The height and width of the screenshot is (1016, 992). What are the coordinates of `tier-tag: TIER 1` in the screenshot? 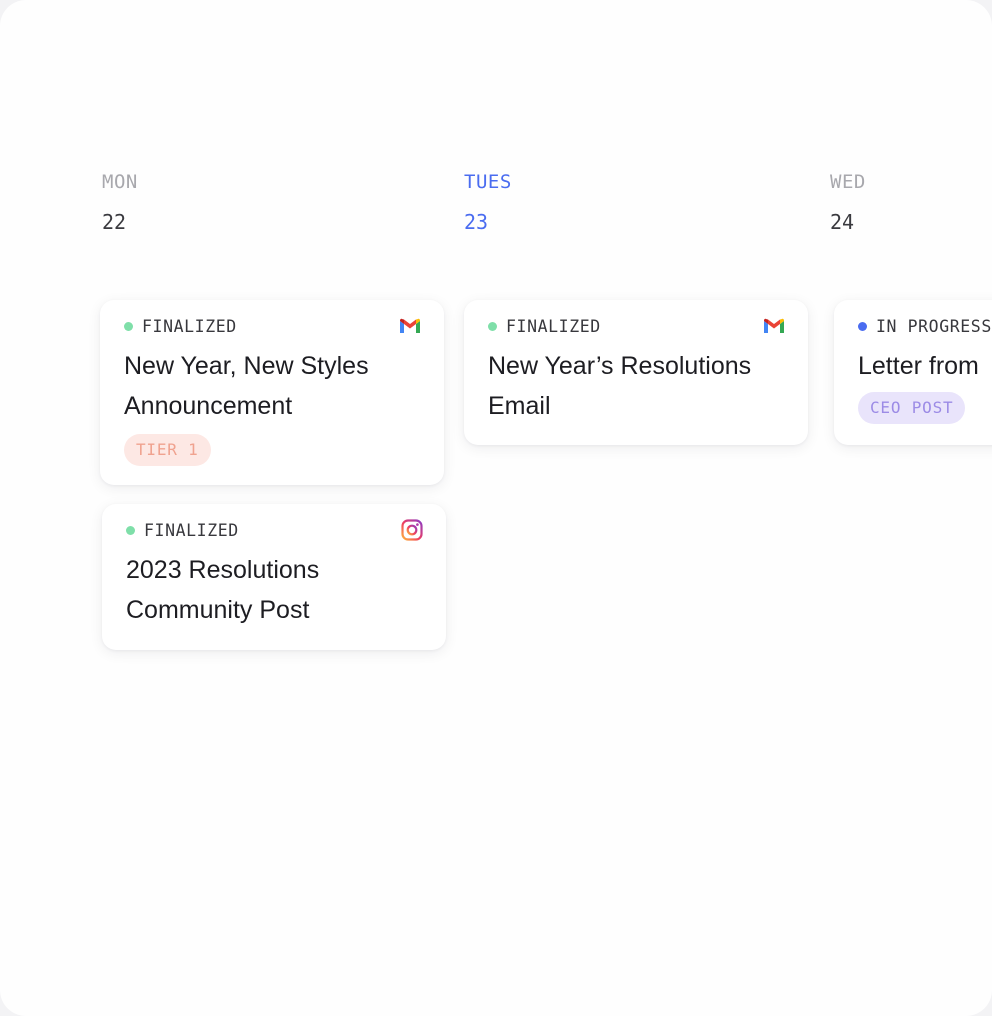 It's located at (167, 450).